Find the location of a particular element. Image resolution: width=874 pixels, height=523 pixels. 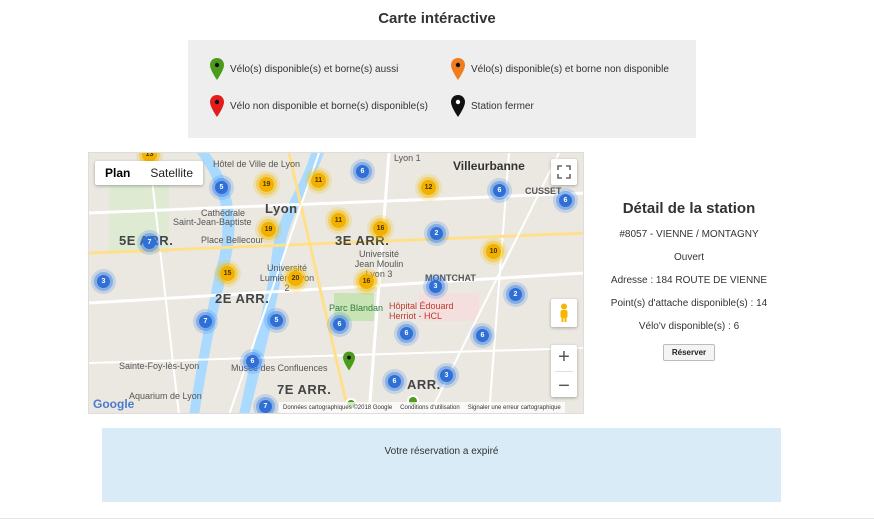

cluster-marker: 15 is located at coordinates (227, 273).